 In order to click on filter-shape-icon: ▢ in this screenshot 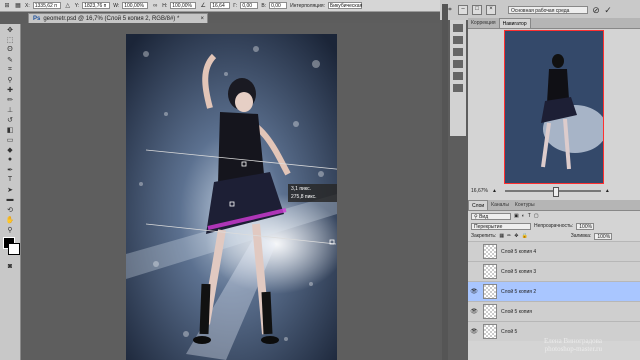, I will do `click(536, 216)`.